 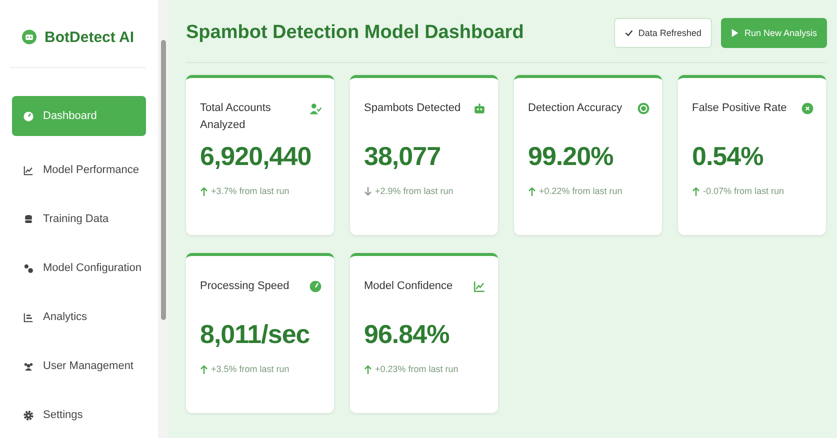 I want to click on metric-value: 8,011/sec, so click(x=255, y=334).